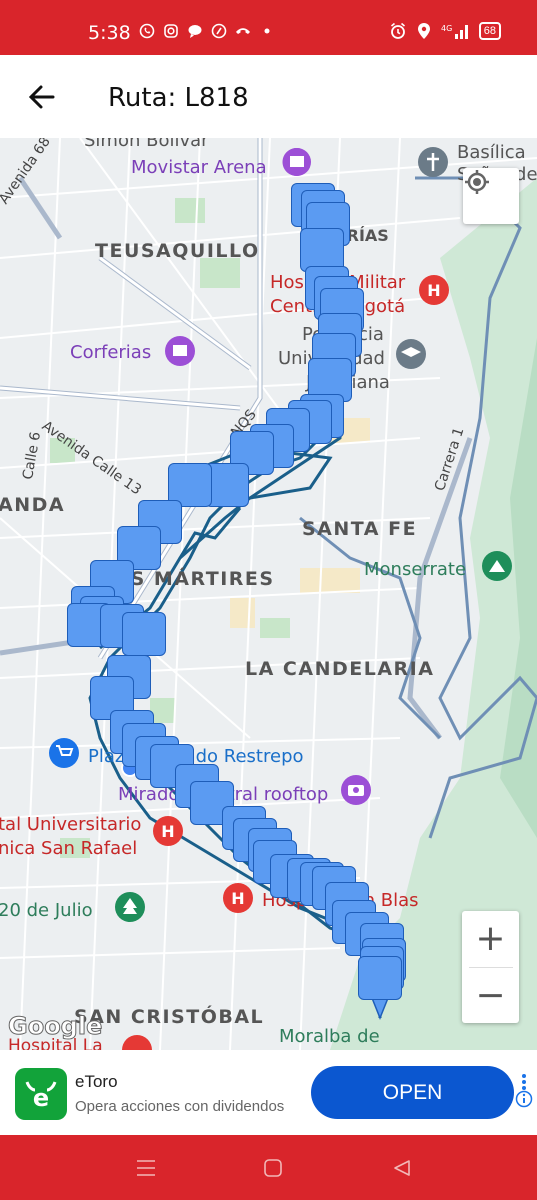 The image size is (537, 1200). Describe the element at coordinates (456, 31) in the screenshot. I see `signal-icon: 4G` at that location.